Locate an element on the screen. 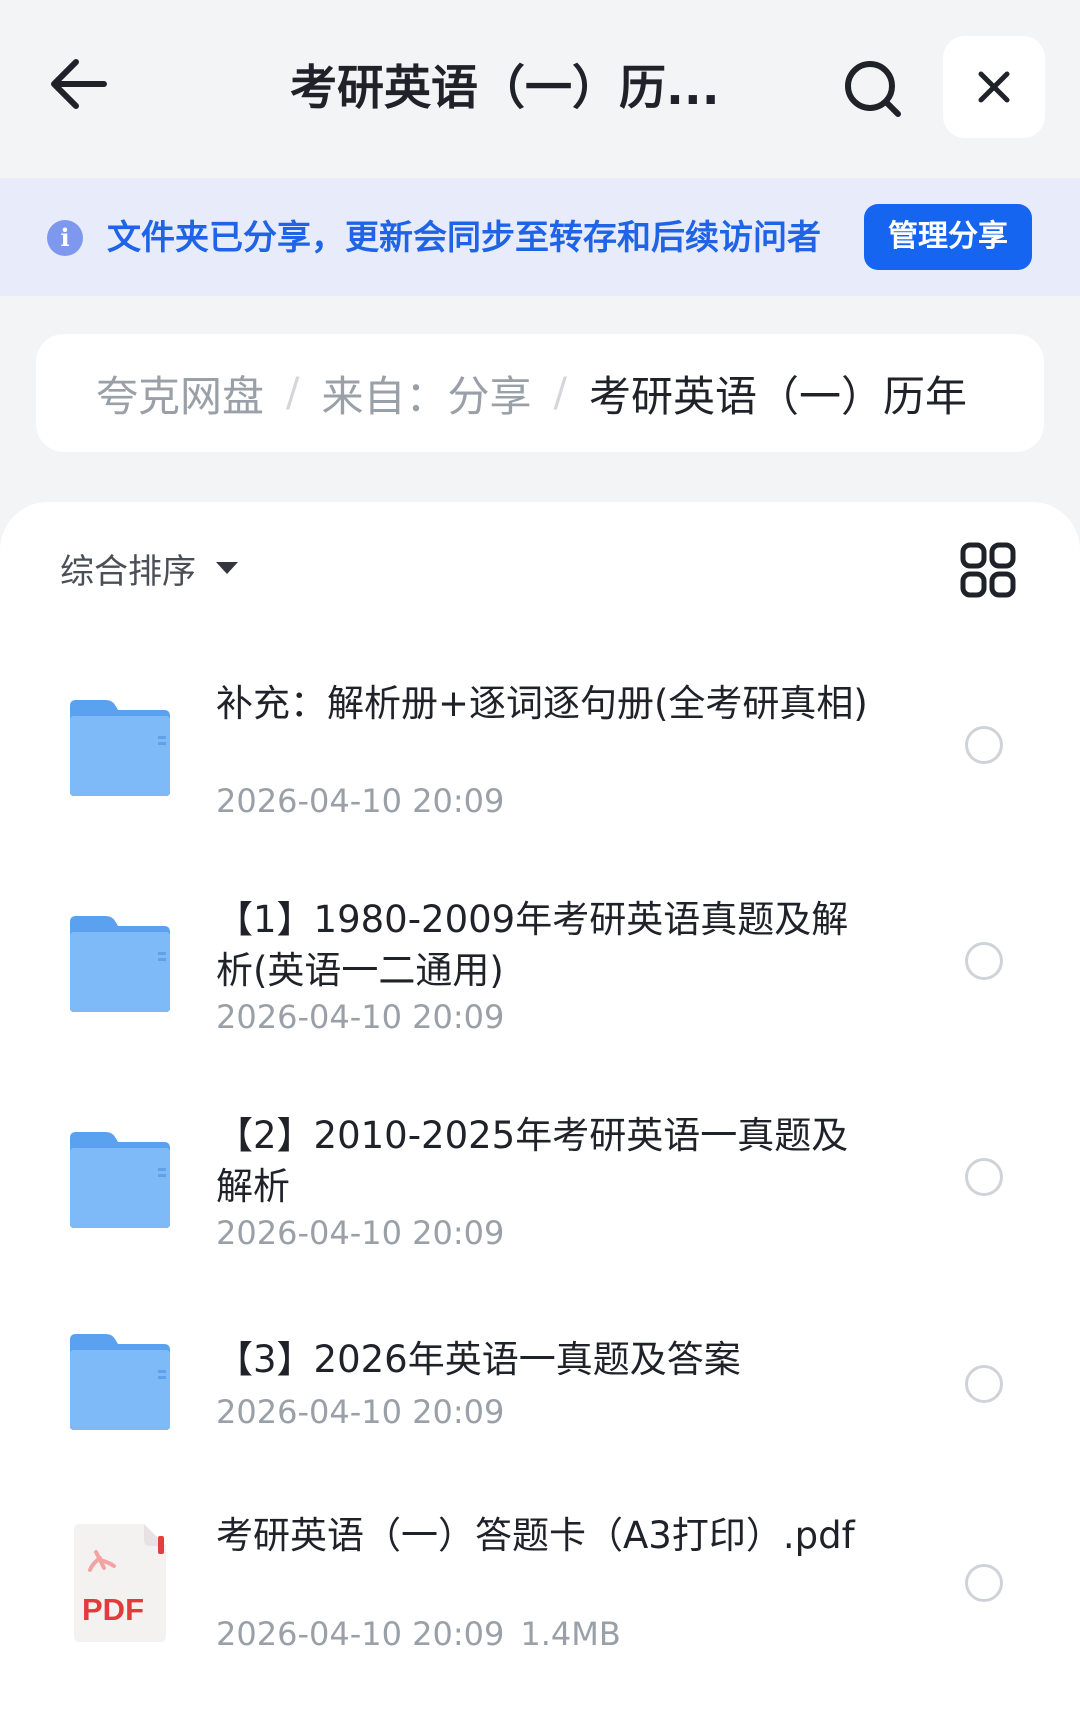 Image resolution: width=1080 pixels, height=1722 pixels. view-toggle-button is located at coordinates (988, 570).